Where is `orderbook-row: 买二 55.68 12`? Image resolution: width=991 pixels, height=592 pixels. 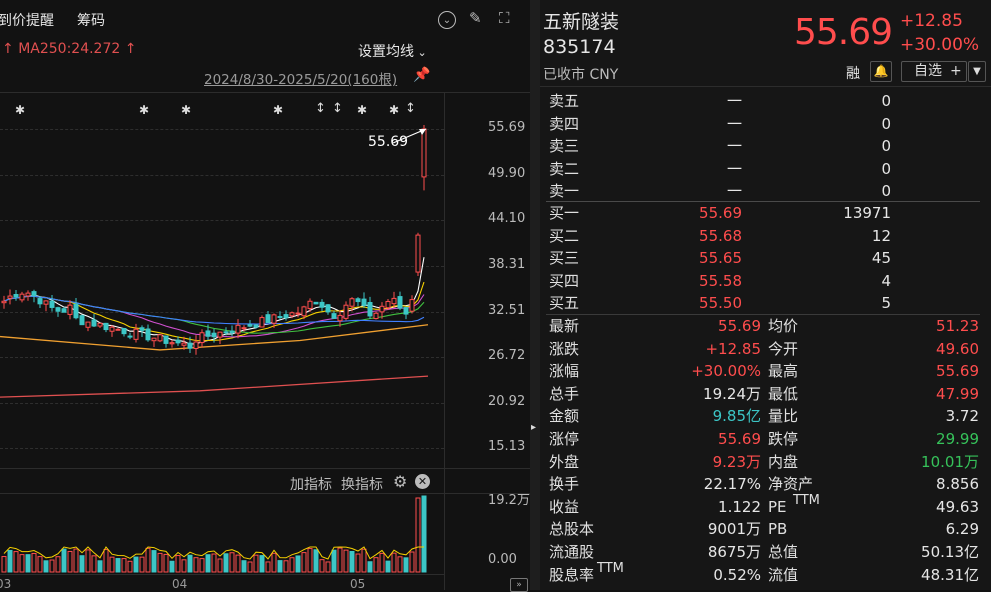 orderbook-row: 买二 55.68 12 is located at coordinates (765, 236).